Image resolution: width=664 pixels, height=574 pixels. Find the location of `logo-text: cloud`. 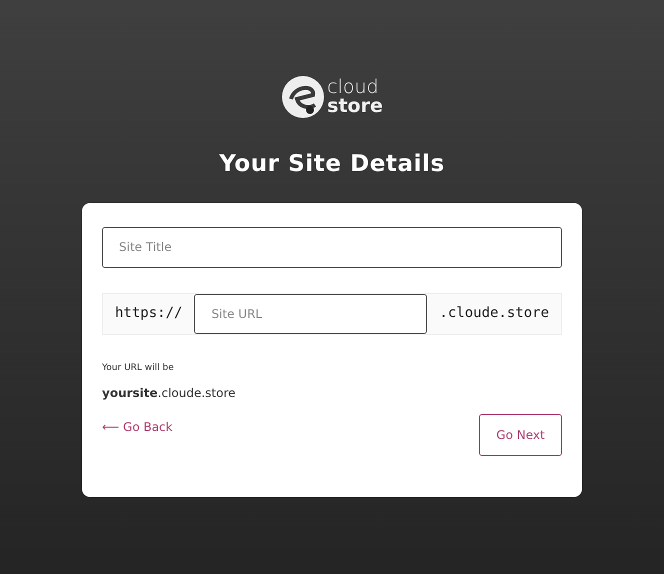

logo-text: cloud is located at coordinates (353, 87).